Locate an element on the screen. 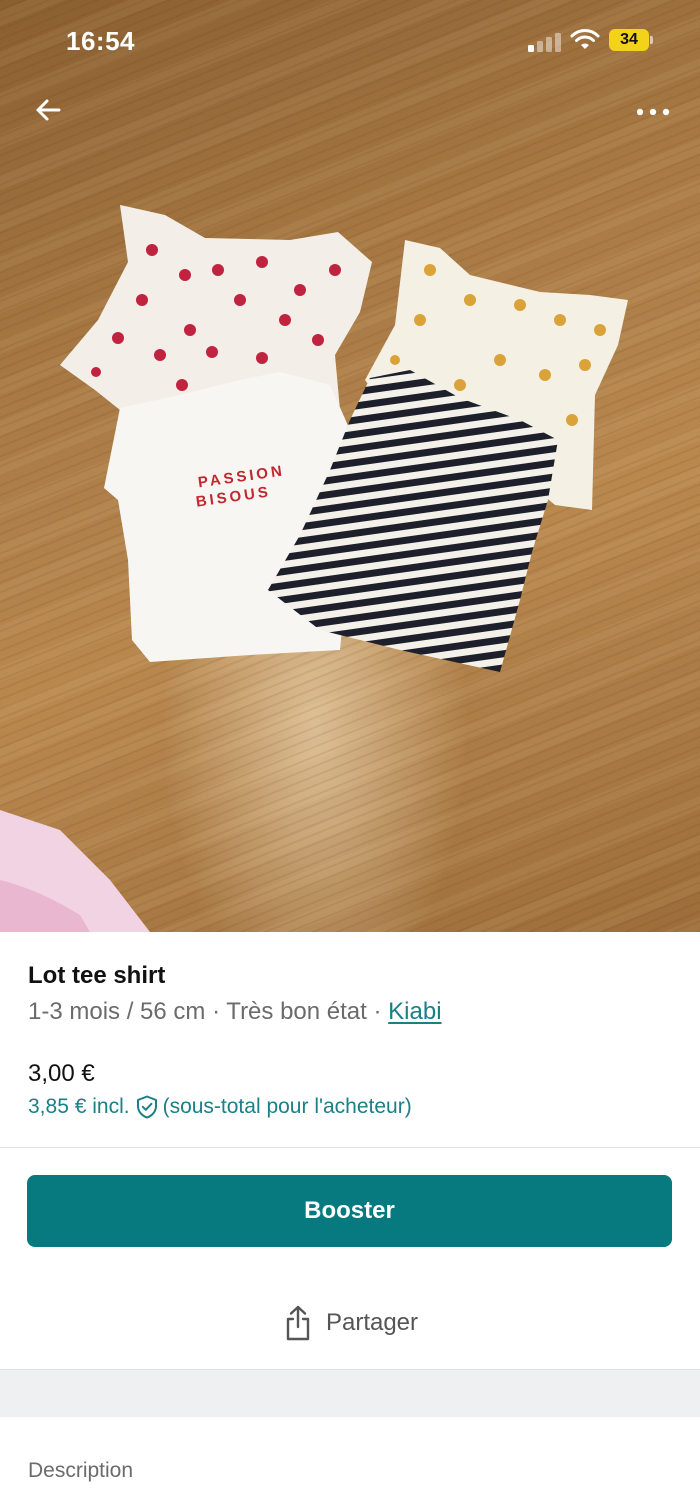 The width and height of the screenshot is (700, 1512). status-time: 16:54 is located at coordinates (100, 41).